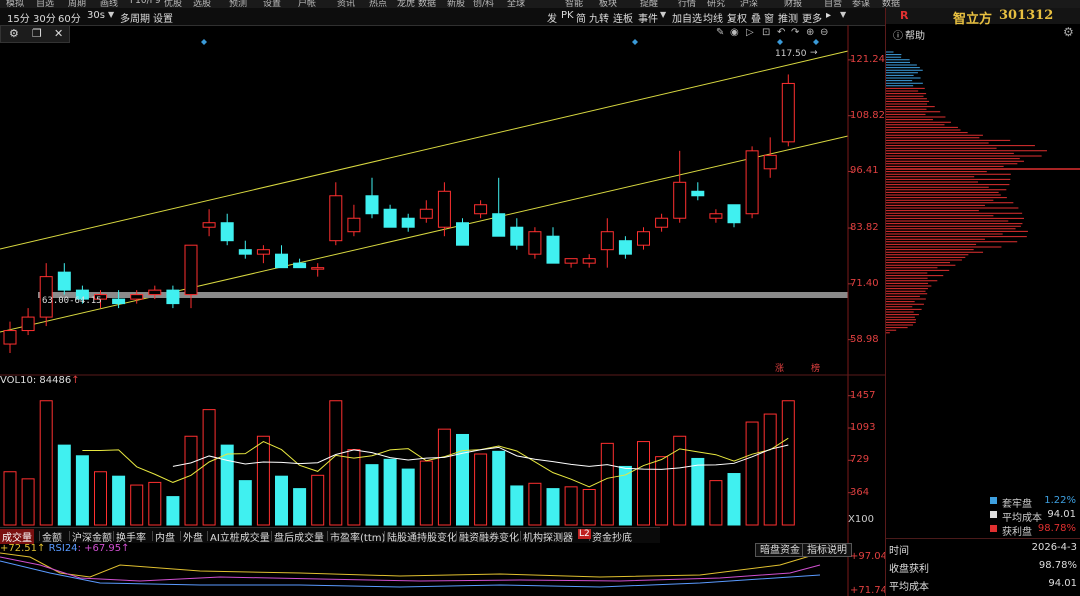 This screenshot has width=1080, height=596. What do you see at coordinates (173, 4) in the screenshot?
I see `menu-item: 优股` at bounding box center [173, 4].